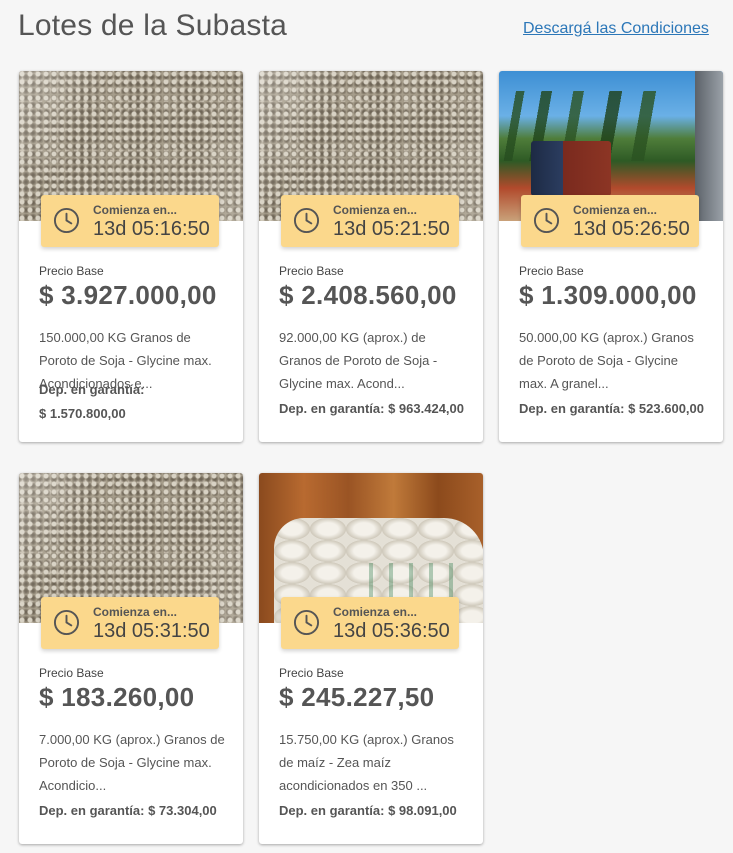 Image resolution: width=733 pixels, height=853 pixels. I want to click on base-price: $ 245.227,50, so click(357, 697).